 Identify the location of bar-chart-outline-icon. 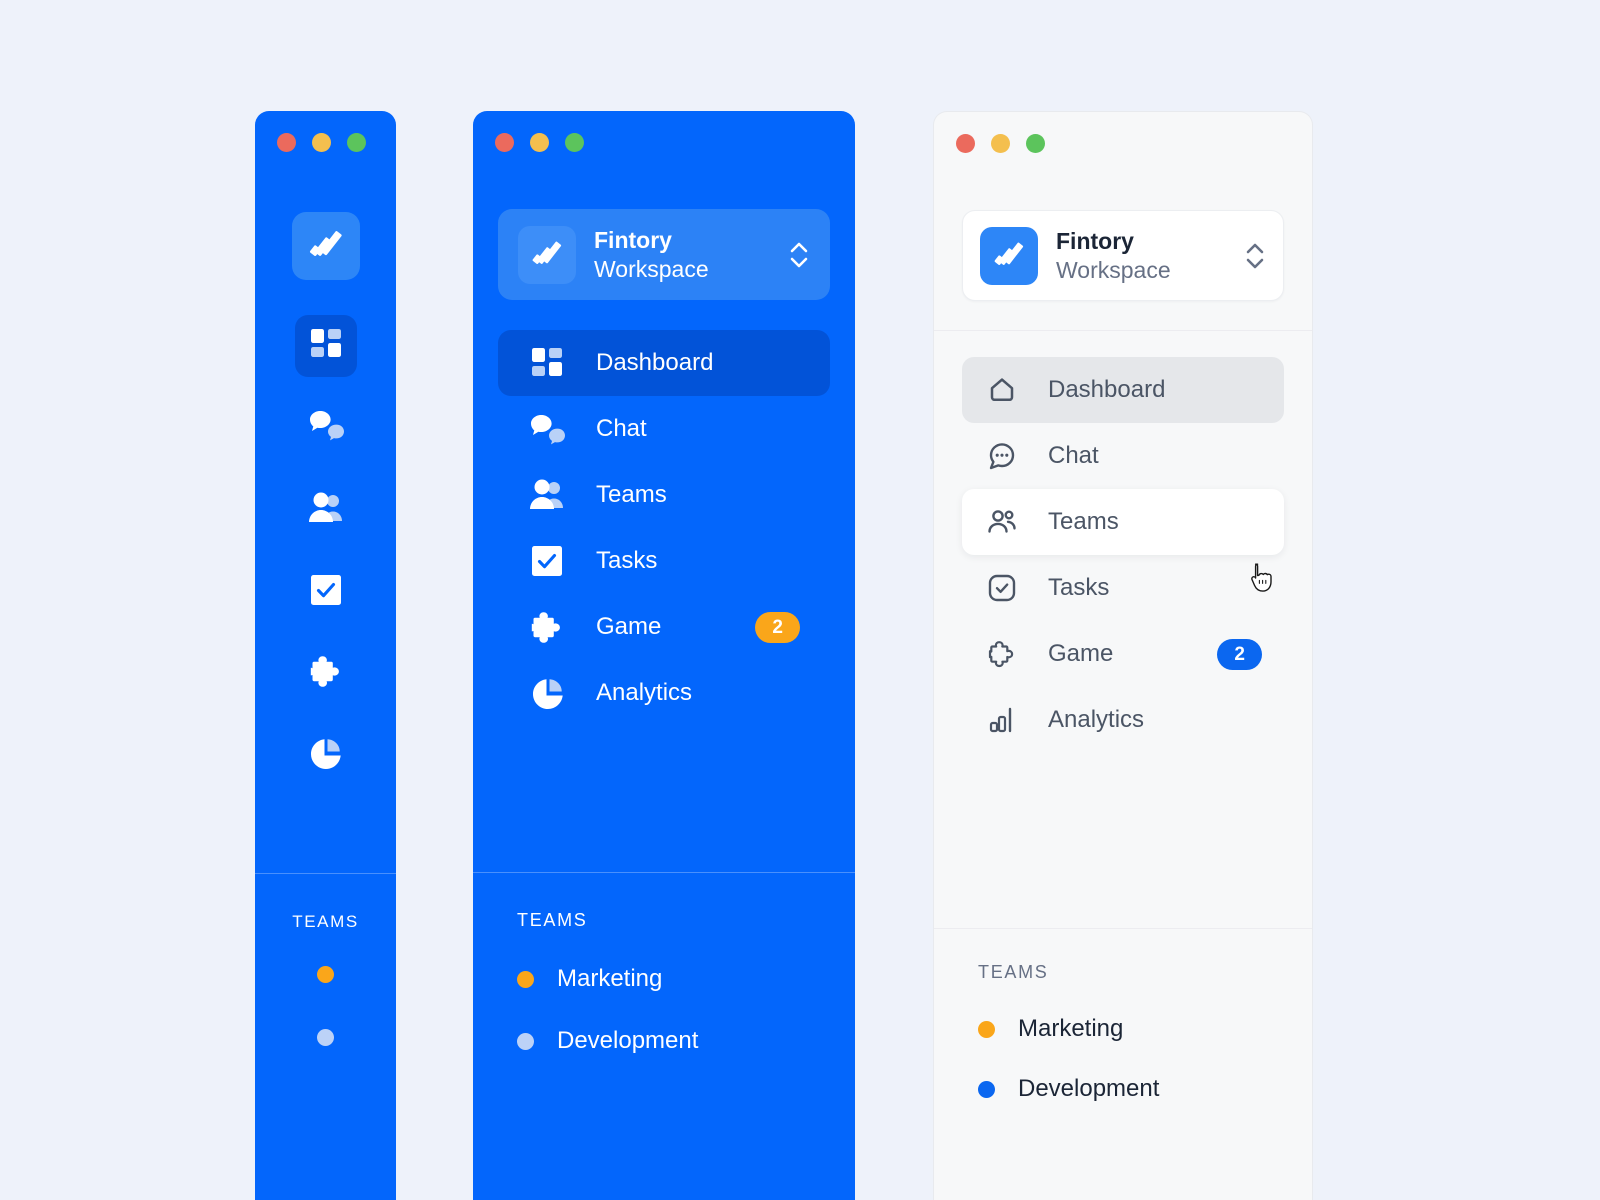
(1002, 720).